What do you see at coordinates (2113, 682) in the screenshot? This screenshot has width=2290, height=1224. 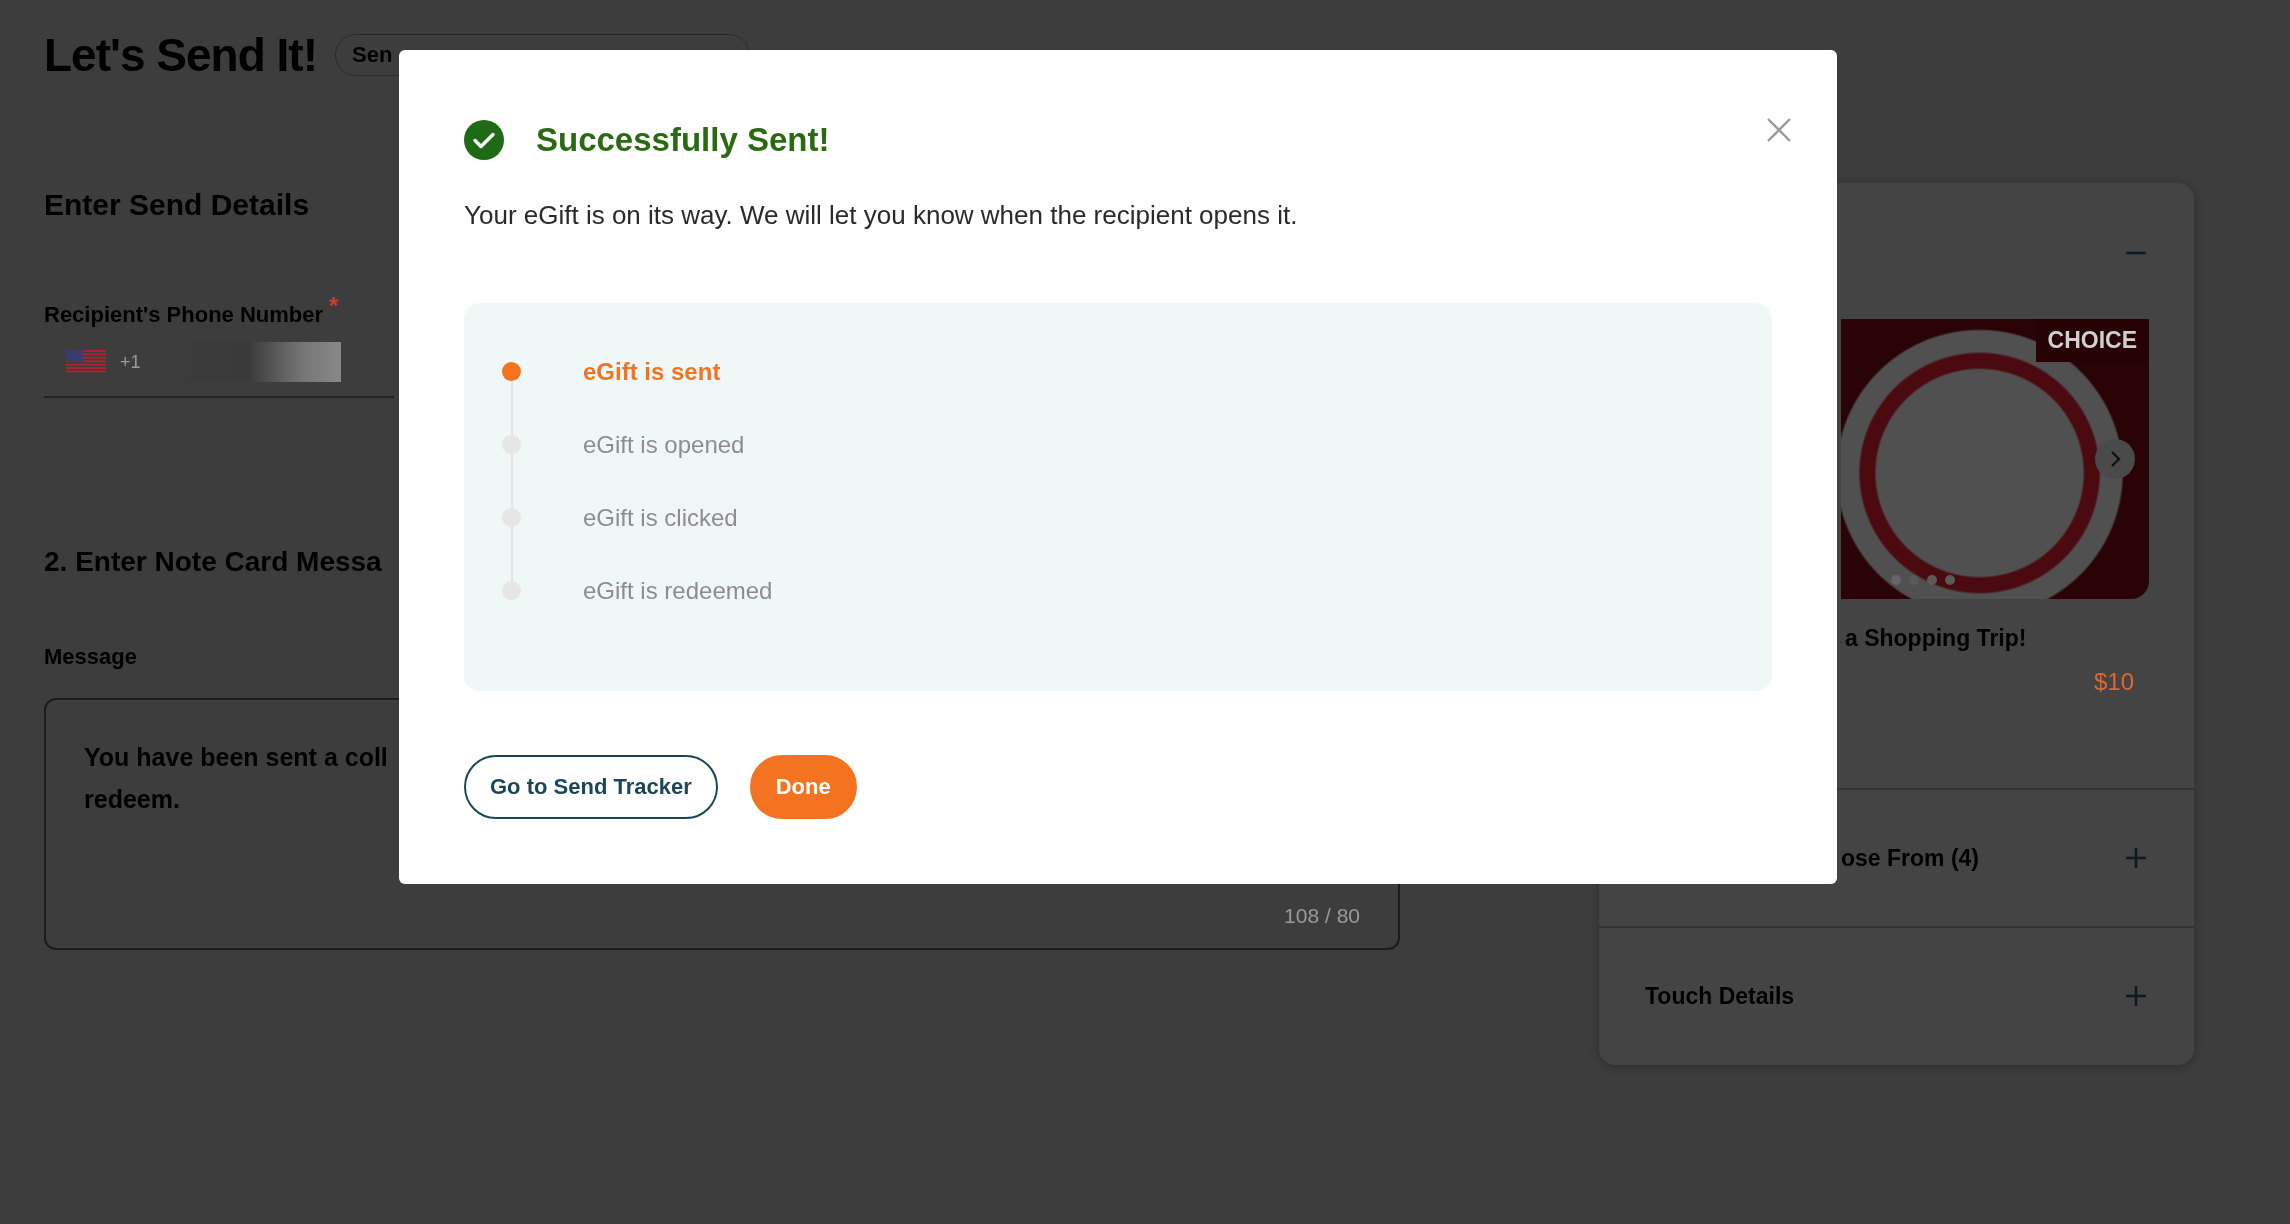 I see `gift-price: $10` at bounding box center [2113, 682].